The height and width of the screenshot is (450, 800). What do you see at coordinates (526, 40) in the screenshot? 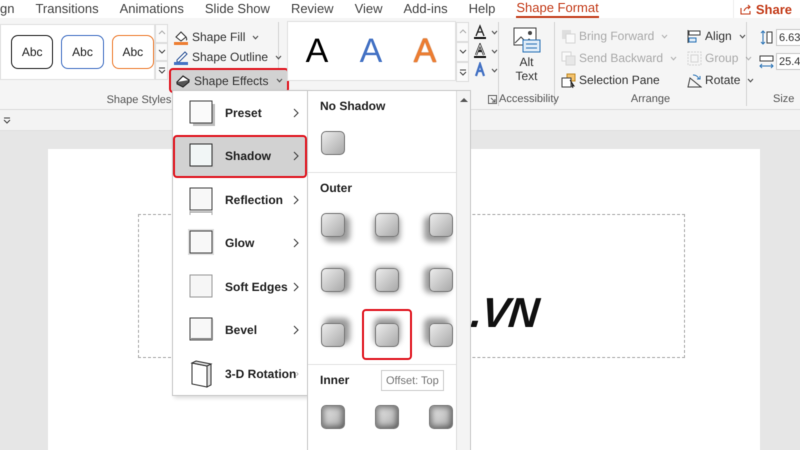
I see `picture-caption-icon` at bounding box center [526, 40].